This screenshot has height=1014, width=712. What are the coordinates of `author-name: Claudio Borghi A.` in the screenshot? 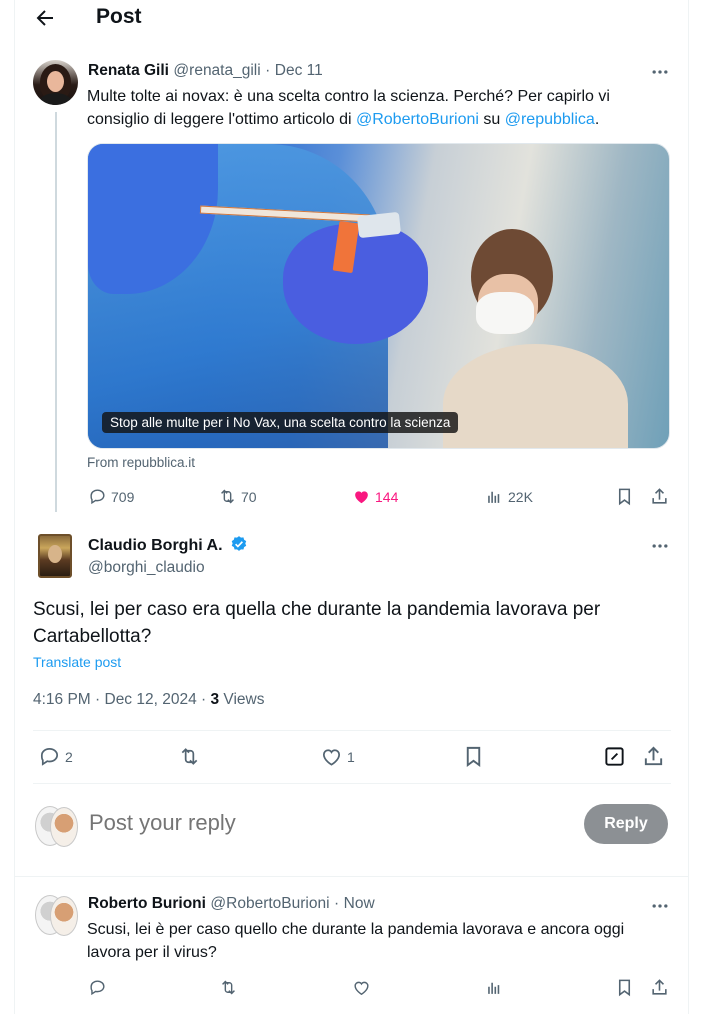 It's located at (155, 545).